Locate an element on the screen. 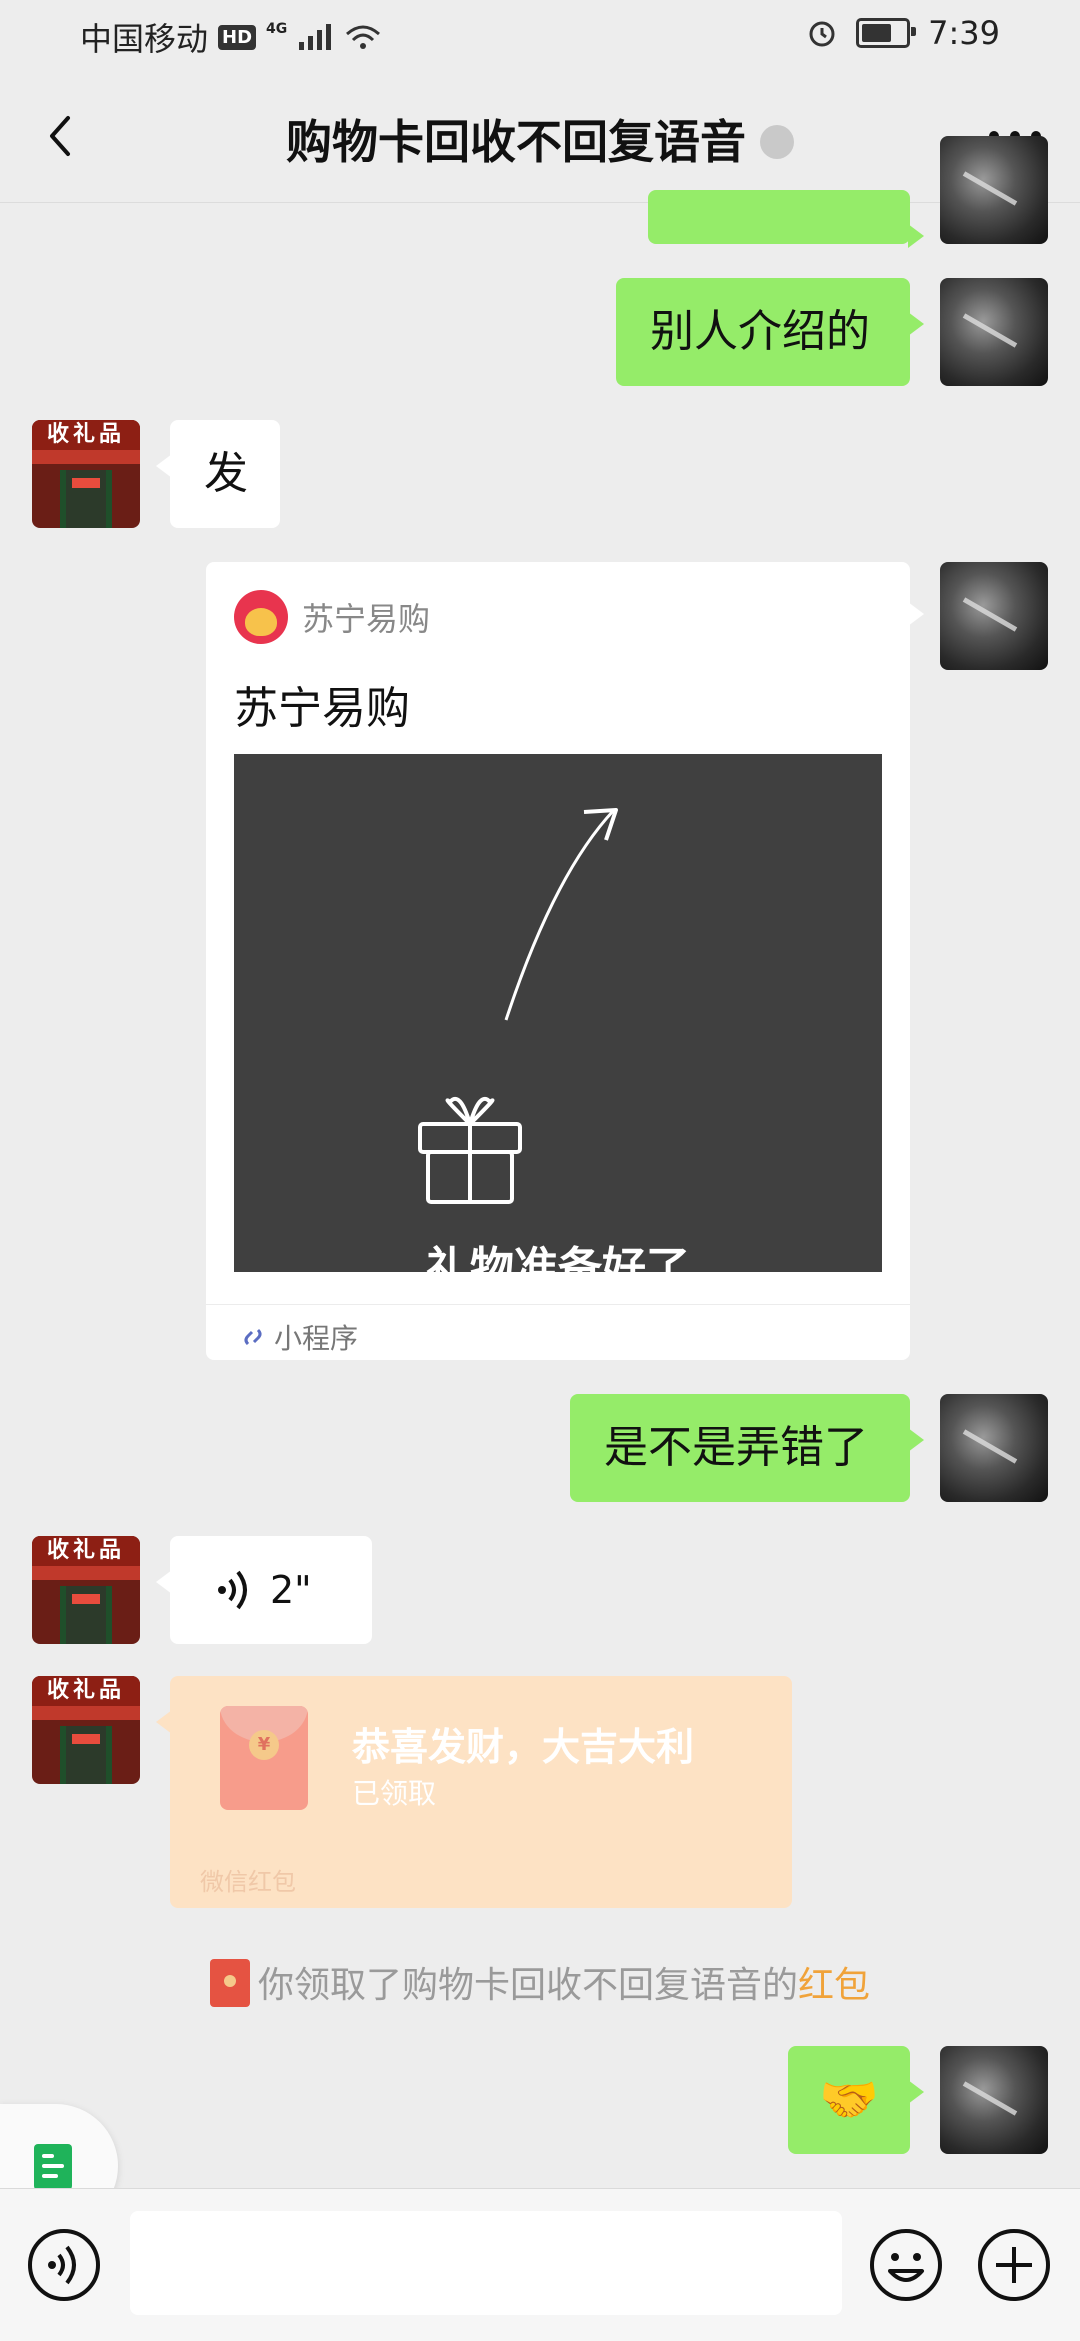 The width and height of the screenshot is (1080, 2341). gift-icon is located at coordinates (470, 1150).